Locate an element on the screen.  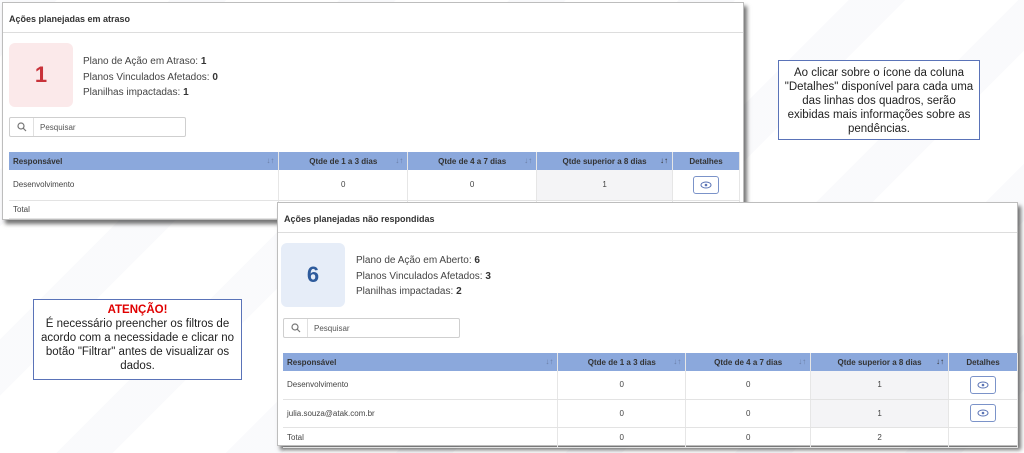
cell-total-qtde-4-7: 0 is located at coordinates (748, 437).